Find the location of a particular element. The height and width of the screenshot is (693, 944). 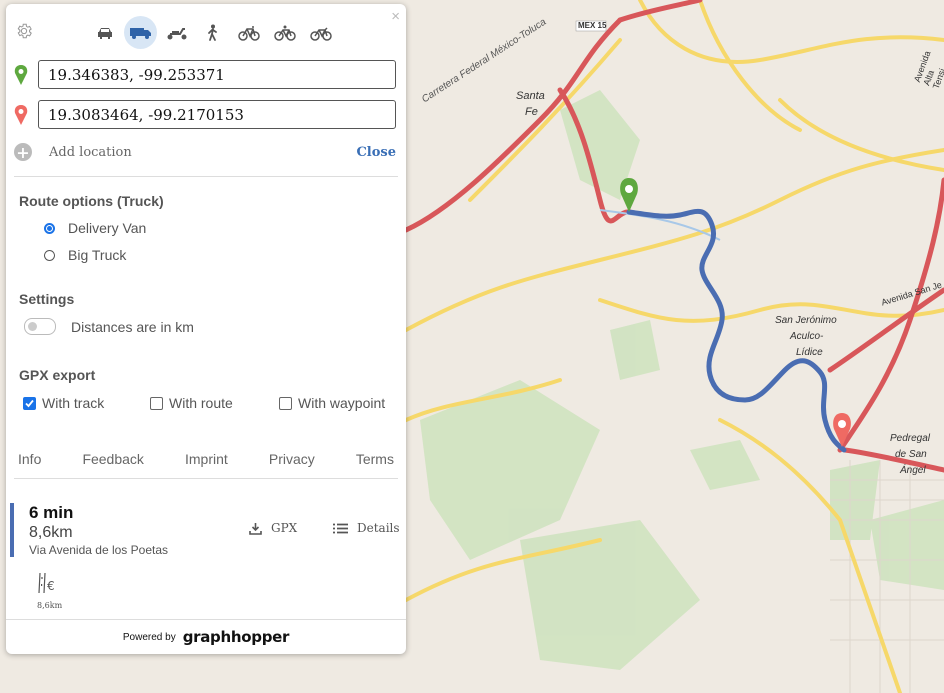

place-label-san-jeronimo: San Jerónimo is located at coordinates (806, 320).